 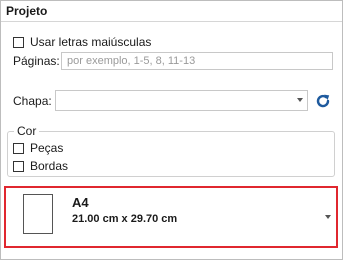 I want to click on sheet-label: Chapa:, so click(x=32, y=101).